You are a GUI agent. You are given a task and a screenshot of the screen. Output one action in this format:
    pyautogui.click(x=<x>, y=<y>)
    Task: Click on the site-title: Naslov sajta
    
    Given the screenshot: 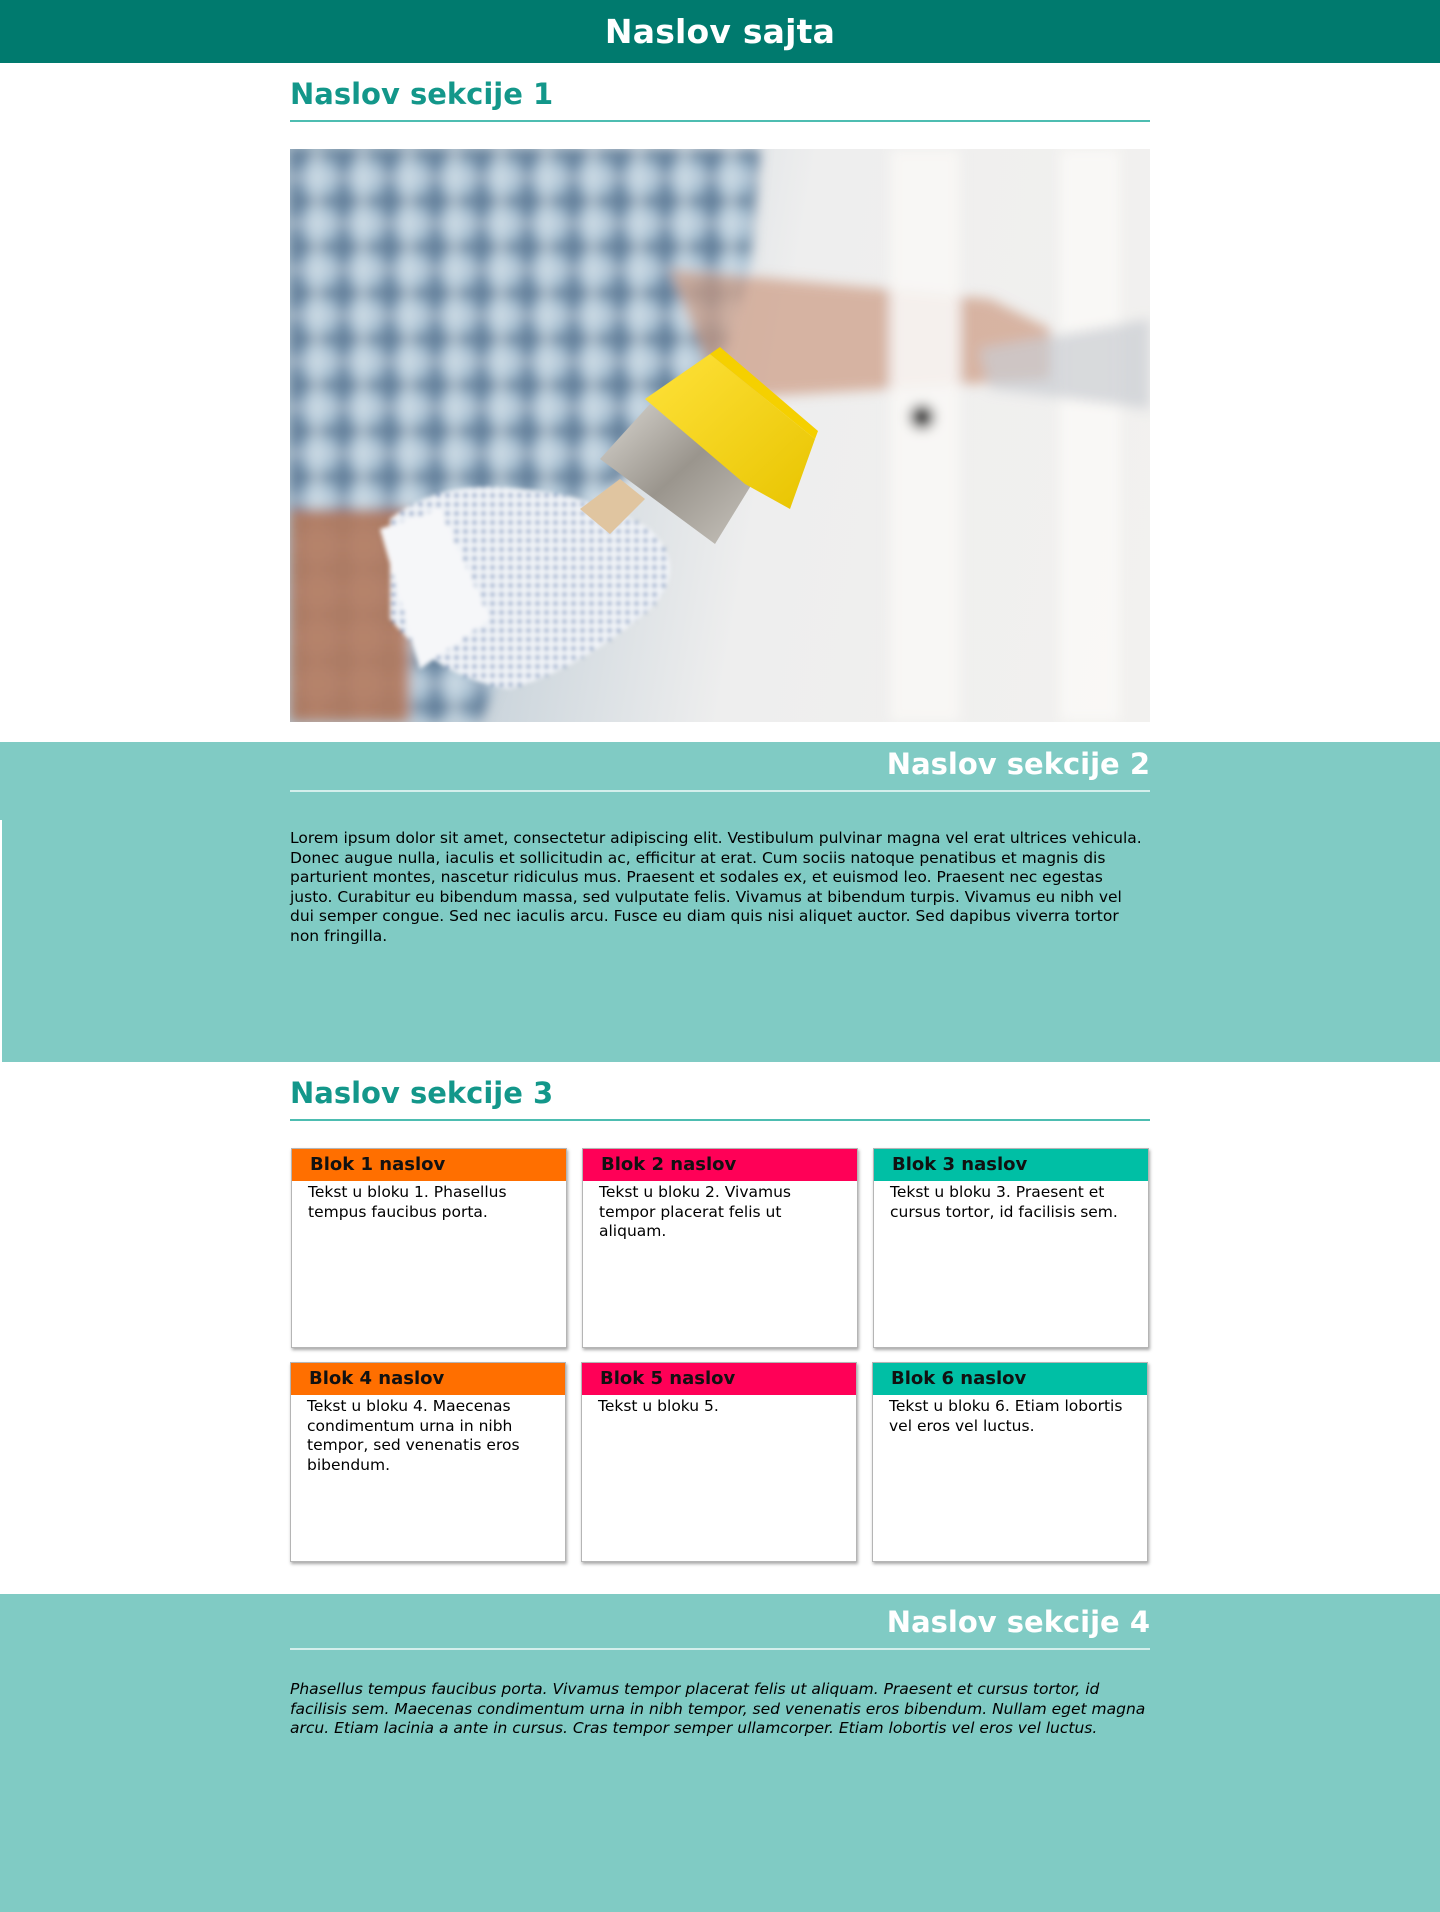 What is the action you would take?
    pyautogui.click(x=720, y=31)
    